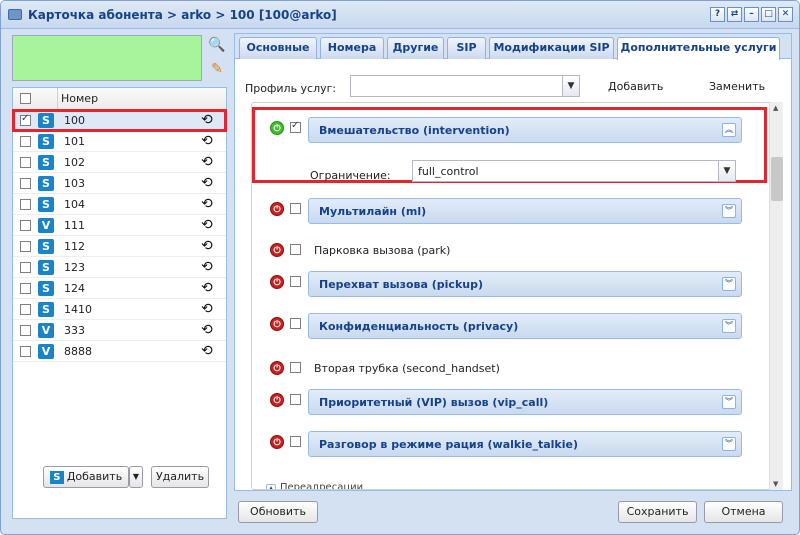  Describe the element at coordinates (119, 204) in the screenshot. I see `list-item: S 104 ⟲` at that location.